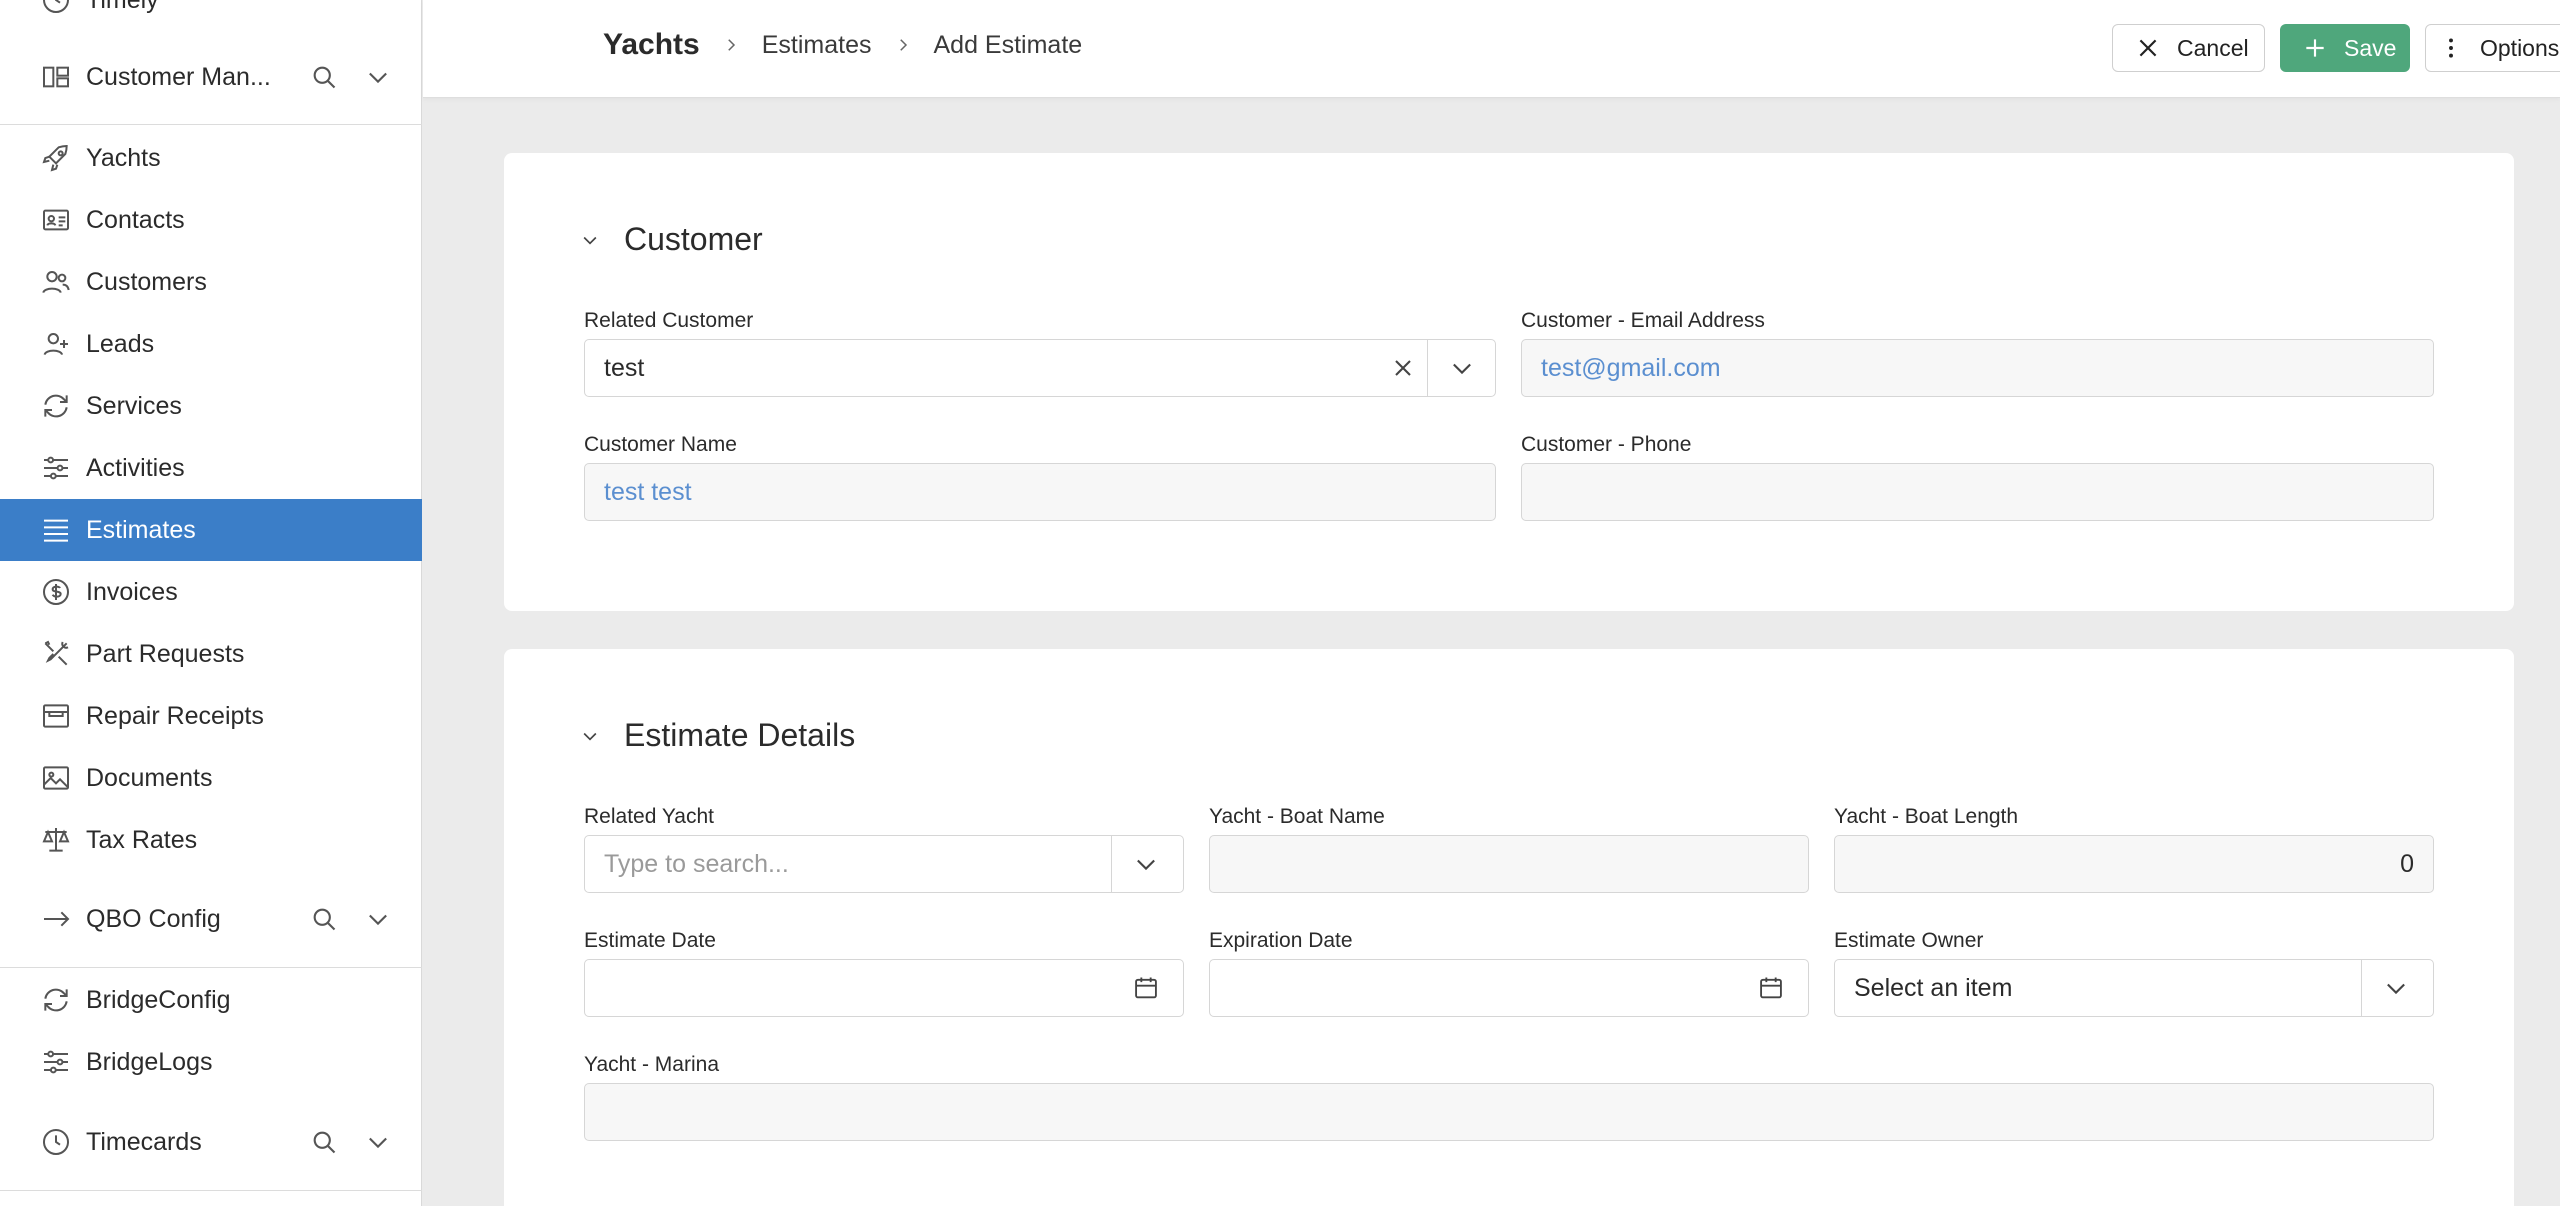 Image resolution: width=2560 pixels, height=1206 pixels. What do you see at coordinates (211, 1062) in the screenshot?
I see `sidebar-item-bridgelogs: BridgeLogs` at bounding box center [211, 1062].